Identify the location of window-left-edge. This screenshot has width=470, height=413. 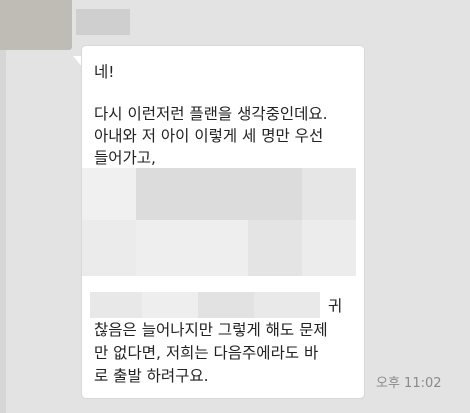
(3, 206).